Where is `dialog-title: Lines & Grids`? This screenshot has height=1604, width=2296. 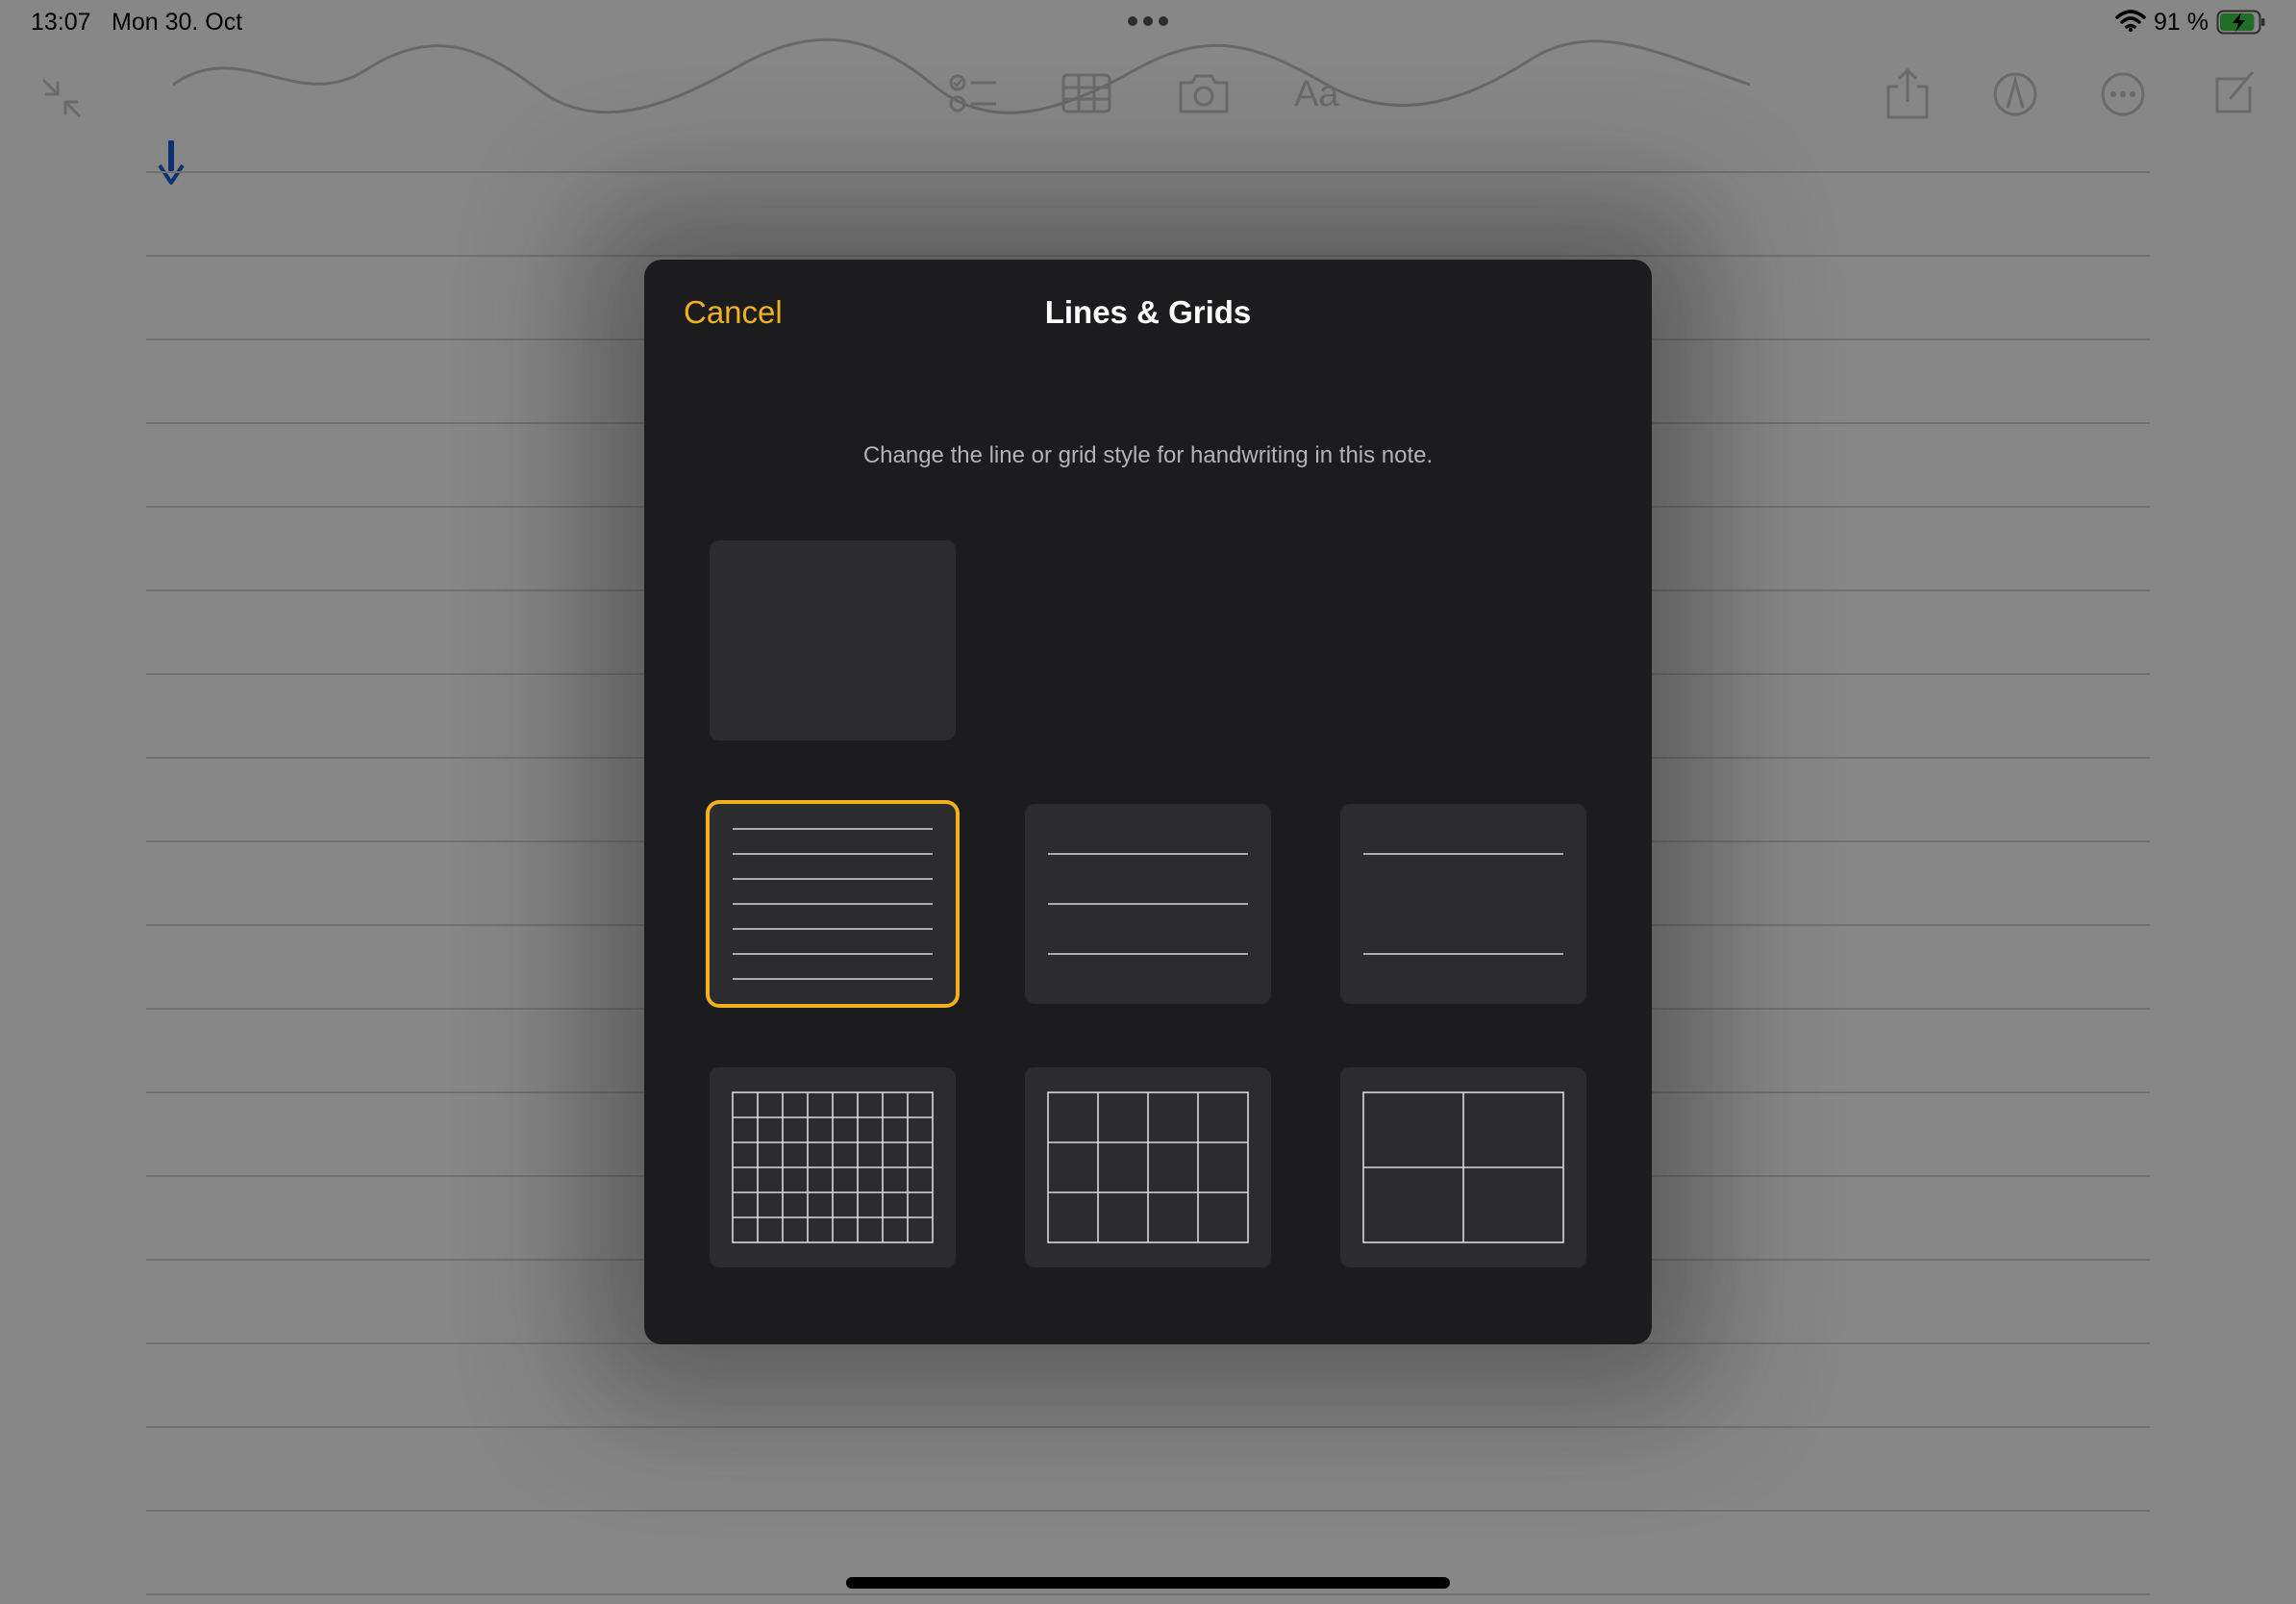 dialog-title: Lines & Grids is located at coordinates (1148, 312).